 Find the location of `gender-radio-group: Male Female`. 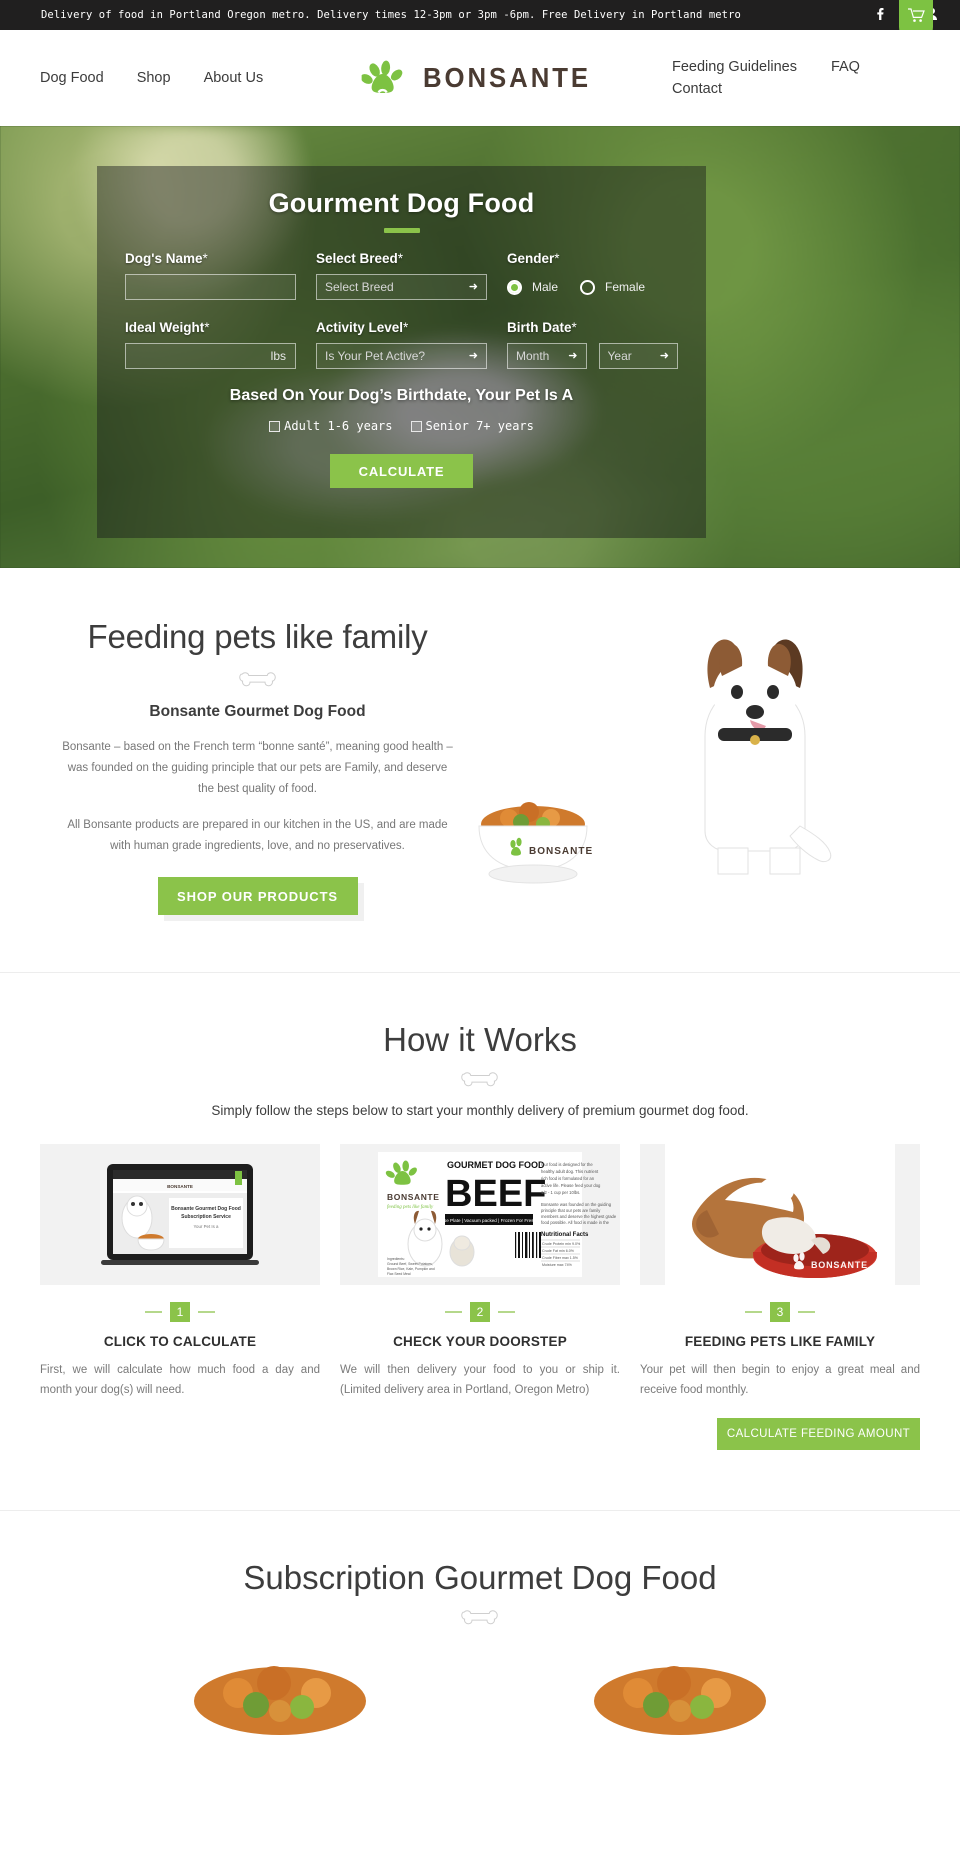

gender-radio-group: Male Female is located at coordinates (592, 287).